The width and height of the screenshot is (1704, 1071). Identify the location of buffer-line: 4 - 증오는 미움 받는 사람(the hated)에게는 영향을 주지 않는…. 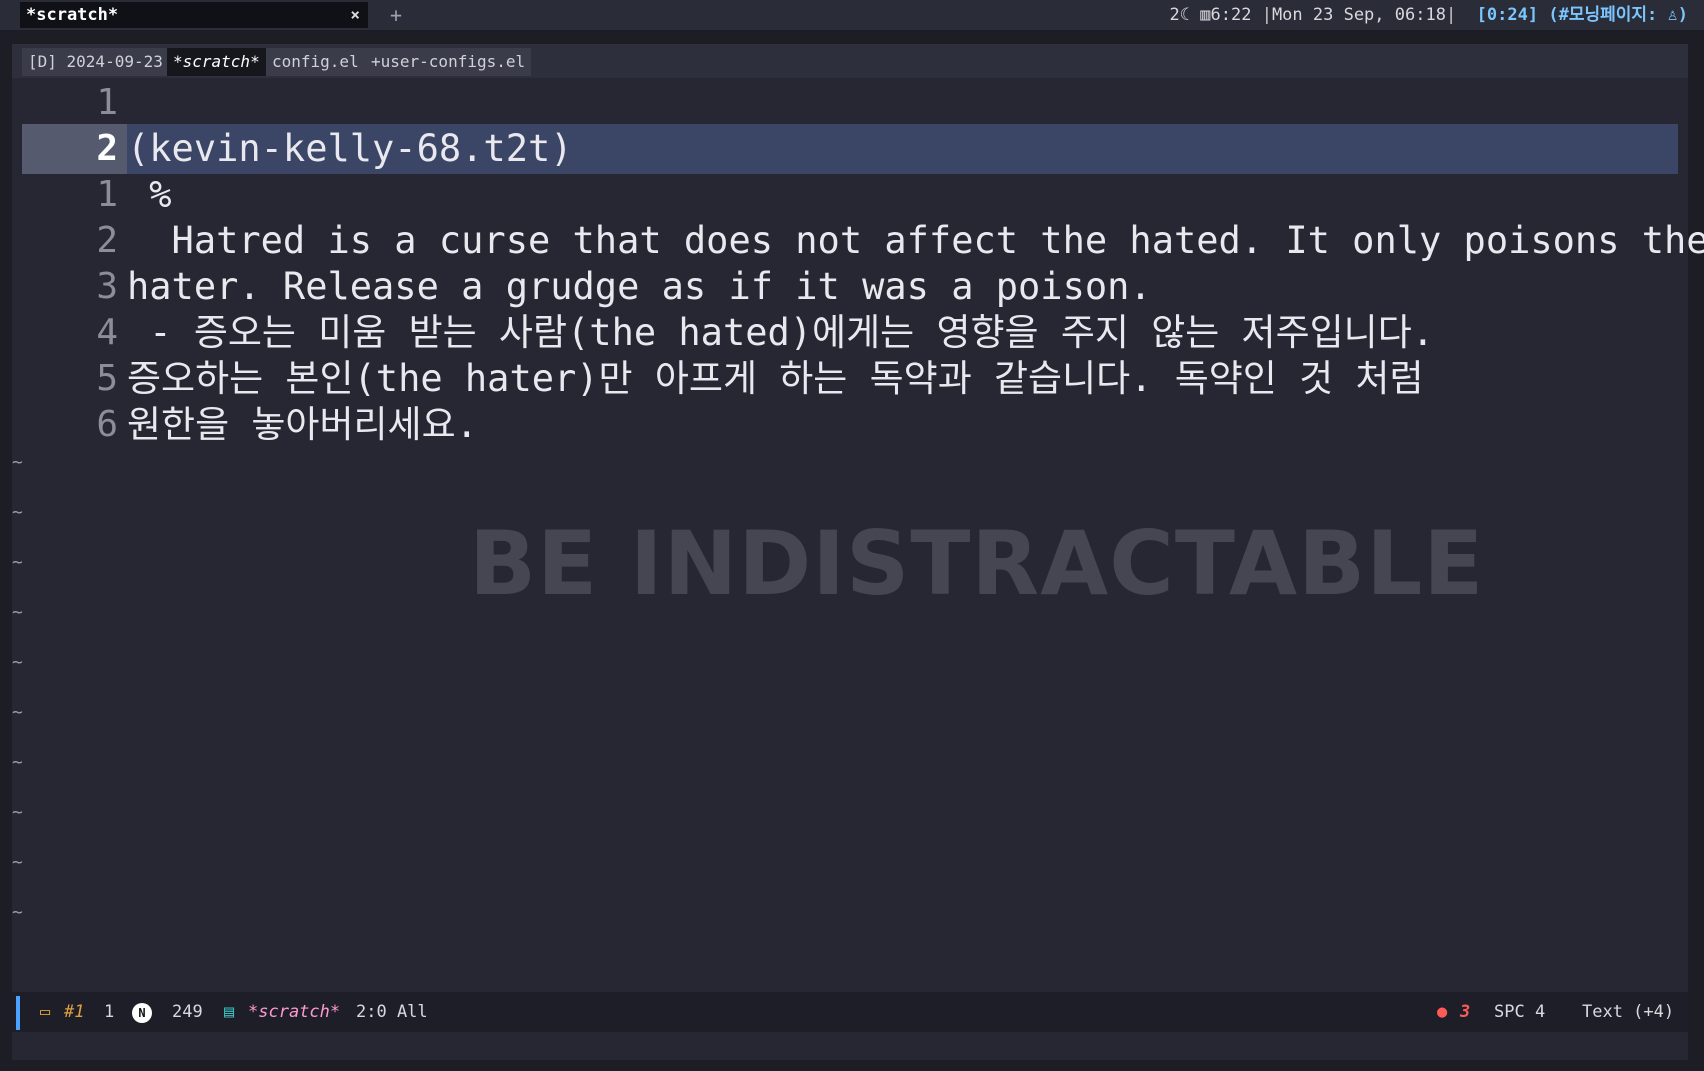
(850, 333).